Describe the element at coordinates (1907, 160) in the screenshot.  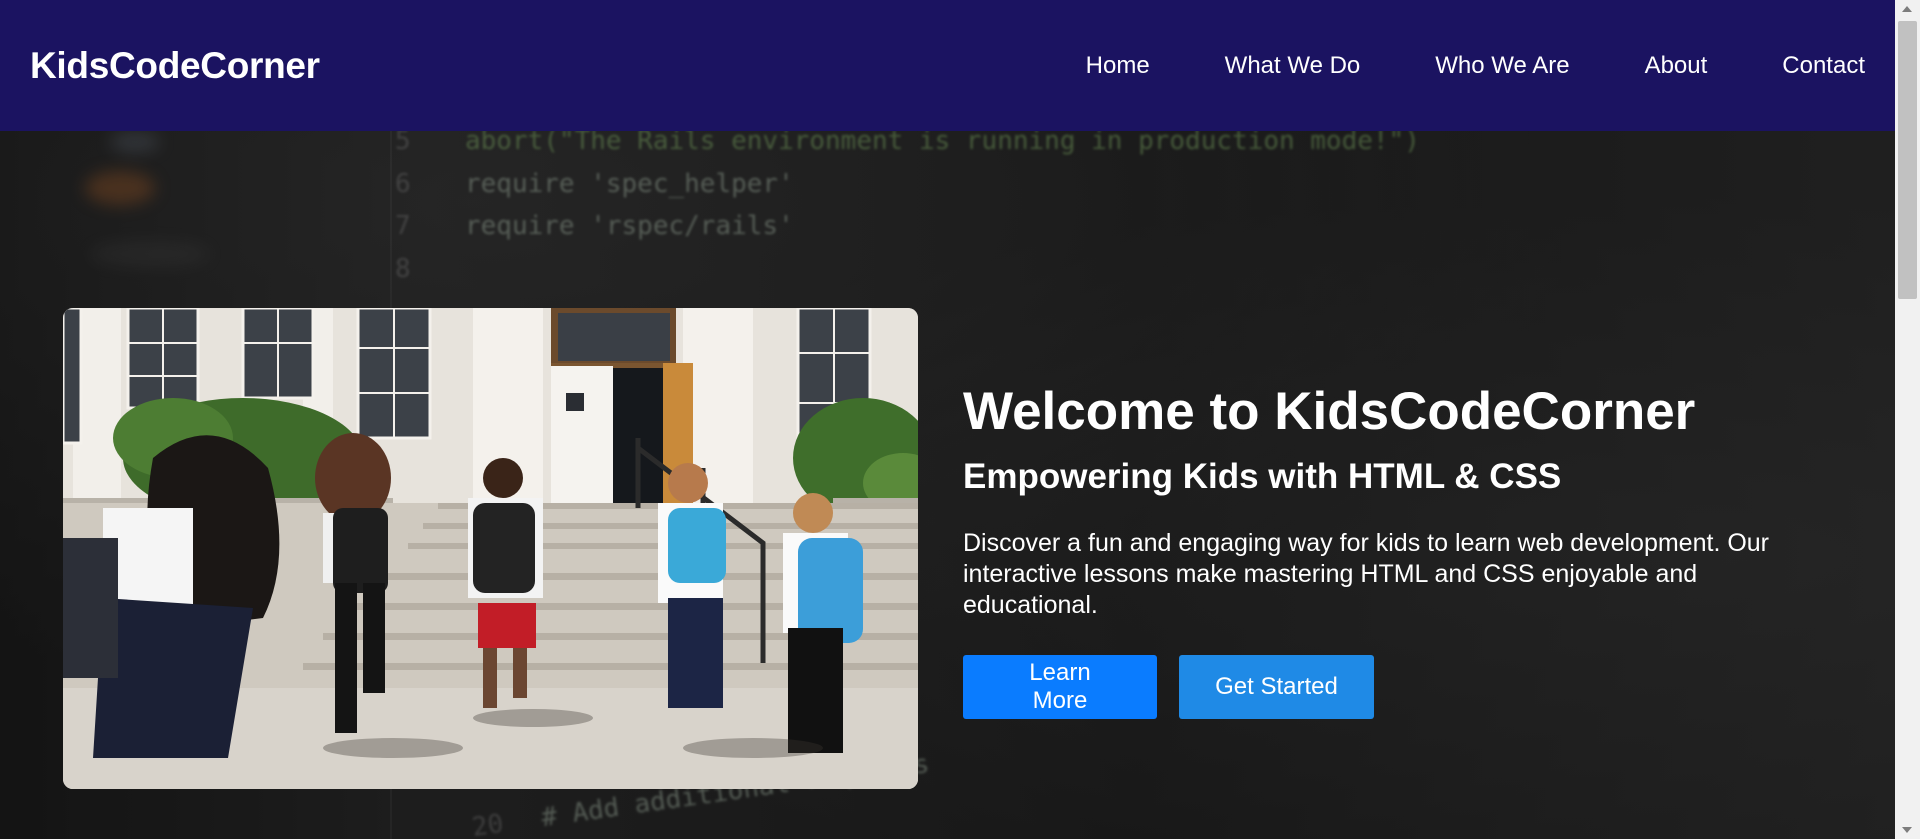
I see `scroll-thumb` at that location.